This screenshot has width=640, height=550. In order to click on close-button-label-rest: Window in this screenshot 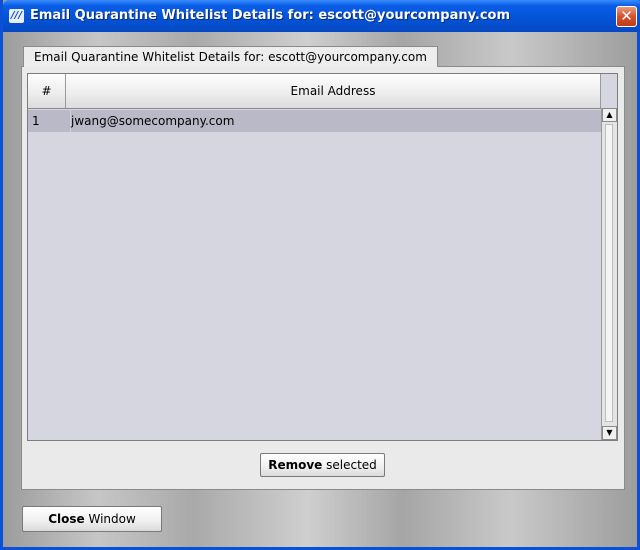, I will do `click(110, 519)`.